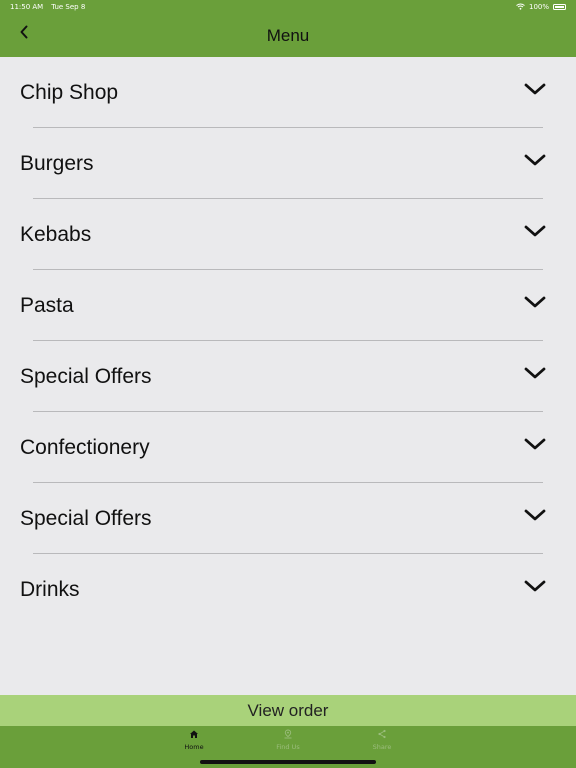 The image size is (576, 768). Describe the element at coordinates (194, 740) in the screenshot. I see `tab-home: Home` at that location.